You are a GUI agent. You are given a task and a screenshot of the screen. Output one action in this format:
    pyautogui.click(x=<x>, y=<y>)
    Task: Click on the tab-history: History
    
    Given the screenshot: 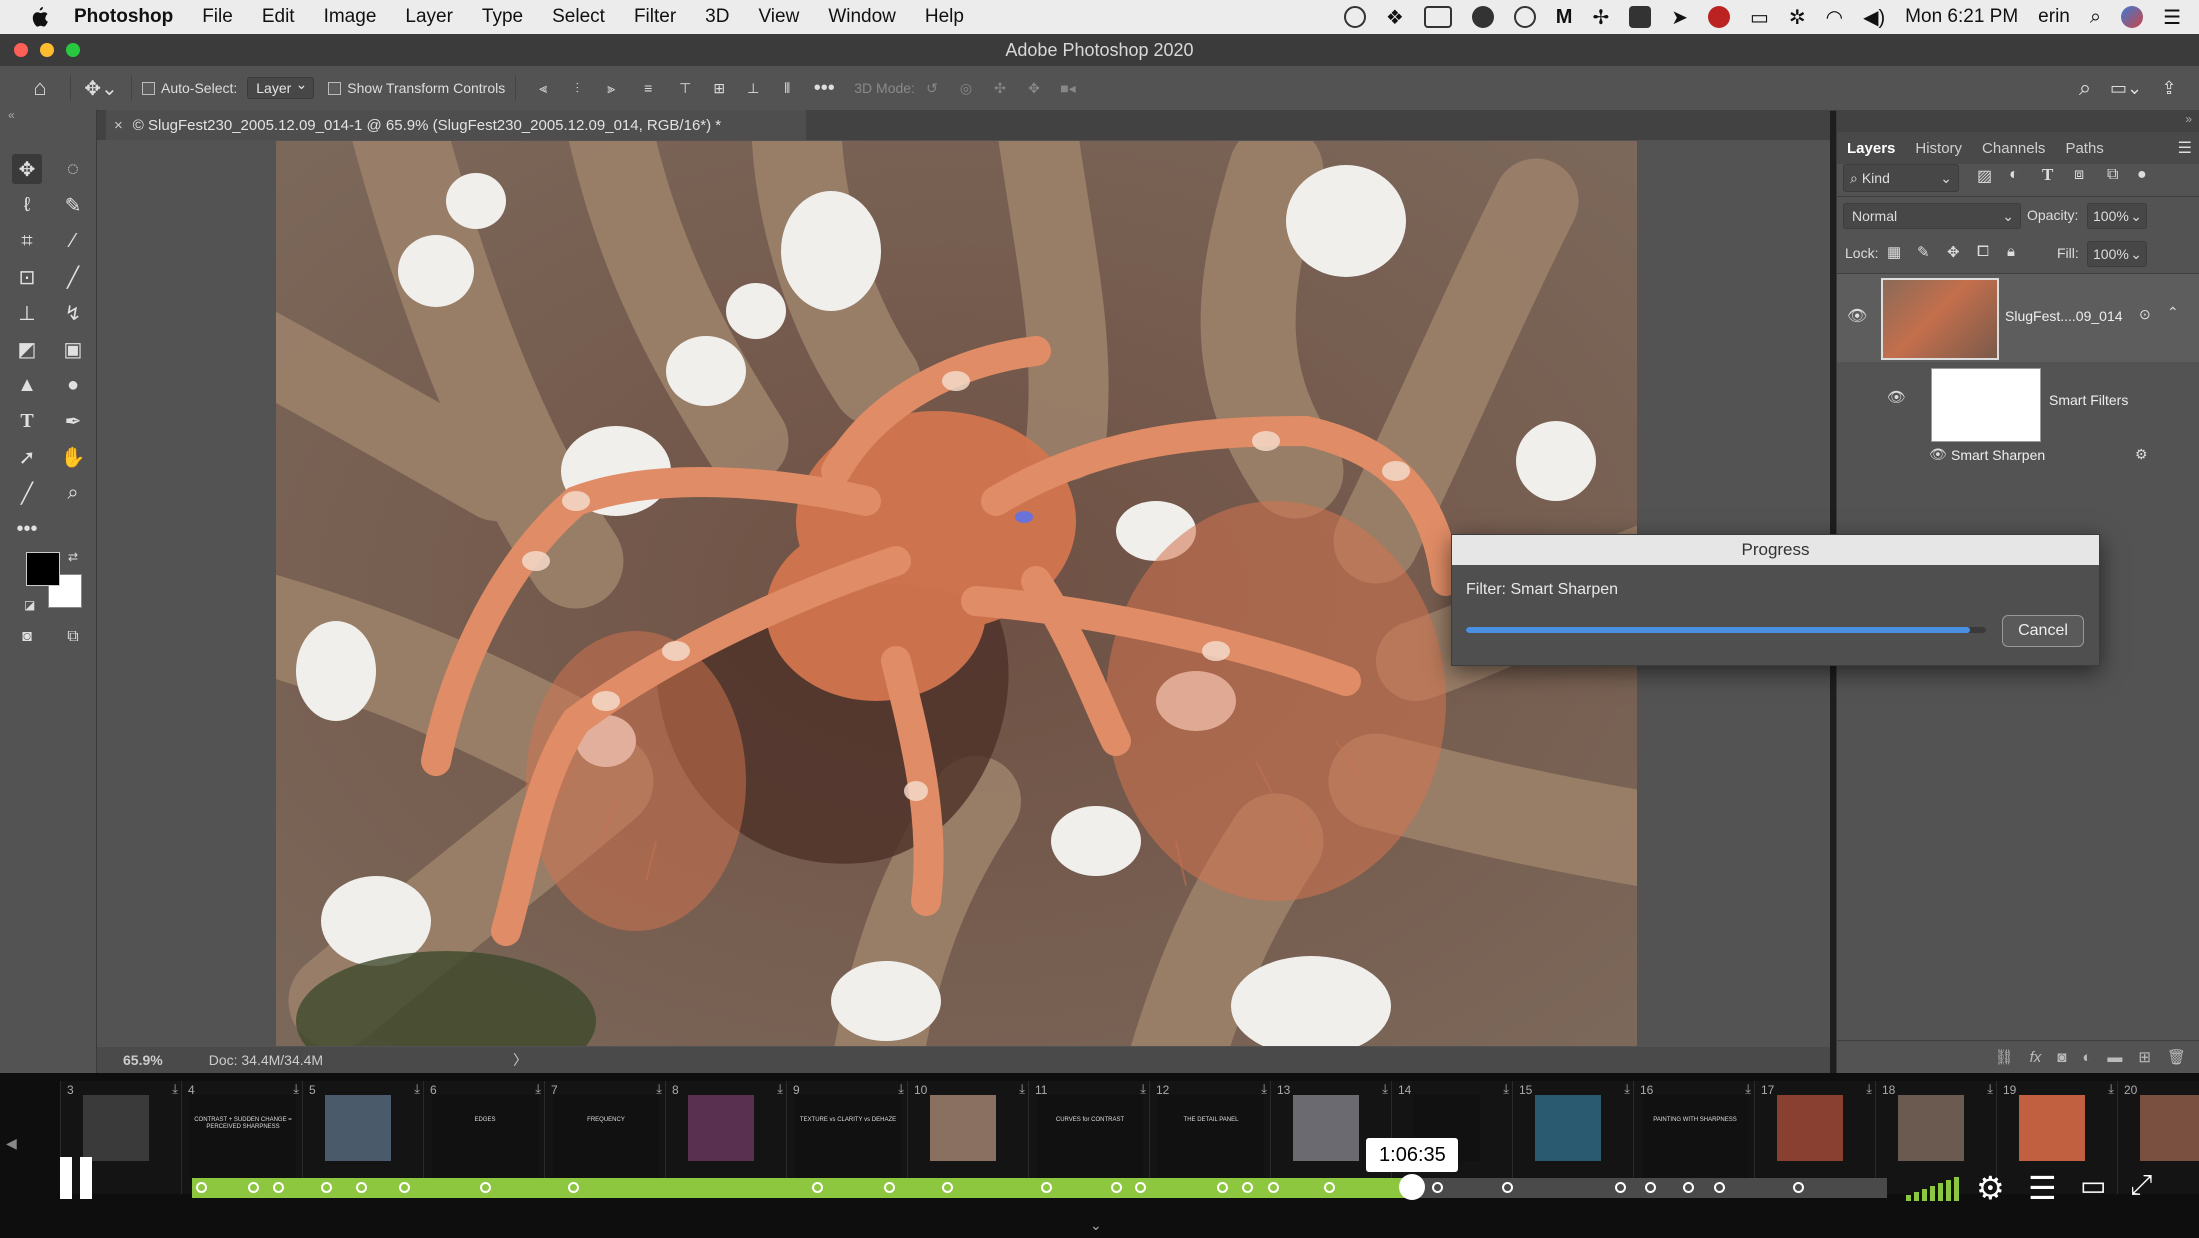 What is the action you would take?
    pyautogui.click(x=1938, y=148)
    